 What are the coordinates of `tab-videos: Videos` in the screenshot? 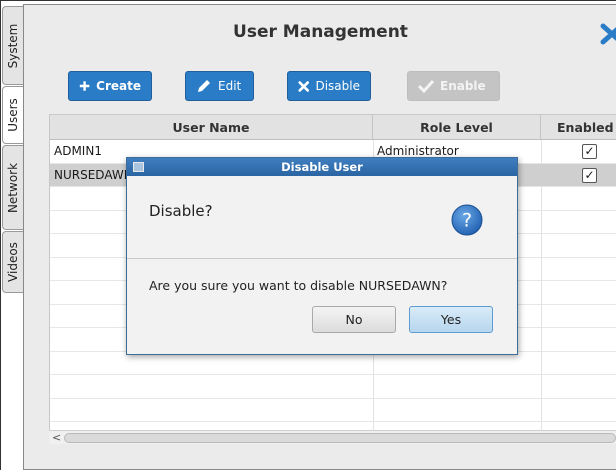 It's located at (12, 262).